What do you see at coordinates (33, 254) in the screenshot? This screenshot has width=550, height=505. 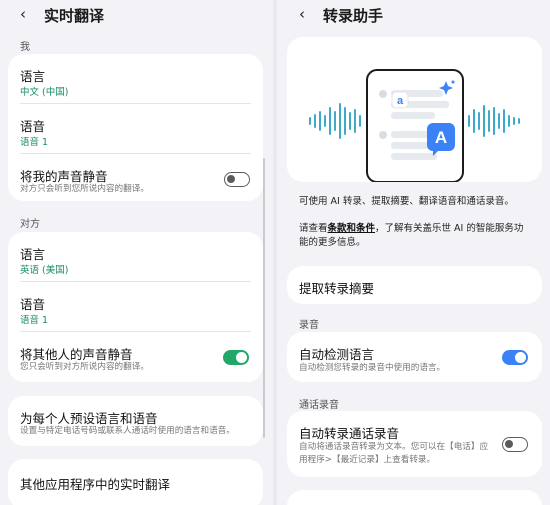 I see `other-language-label: 语言` at bounding box center [33, 254].